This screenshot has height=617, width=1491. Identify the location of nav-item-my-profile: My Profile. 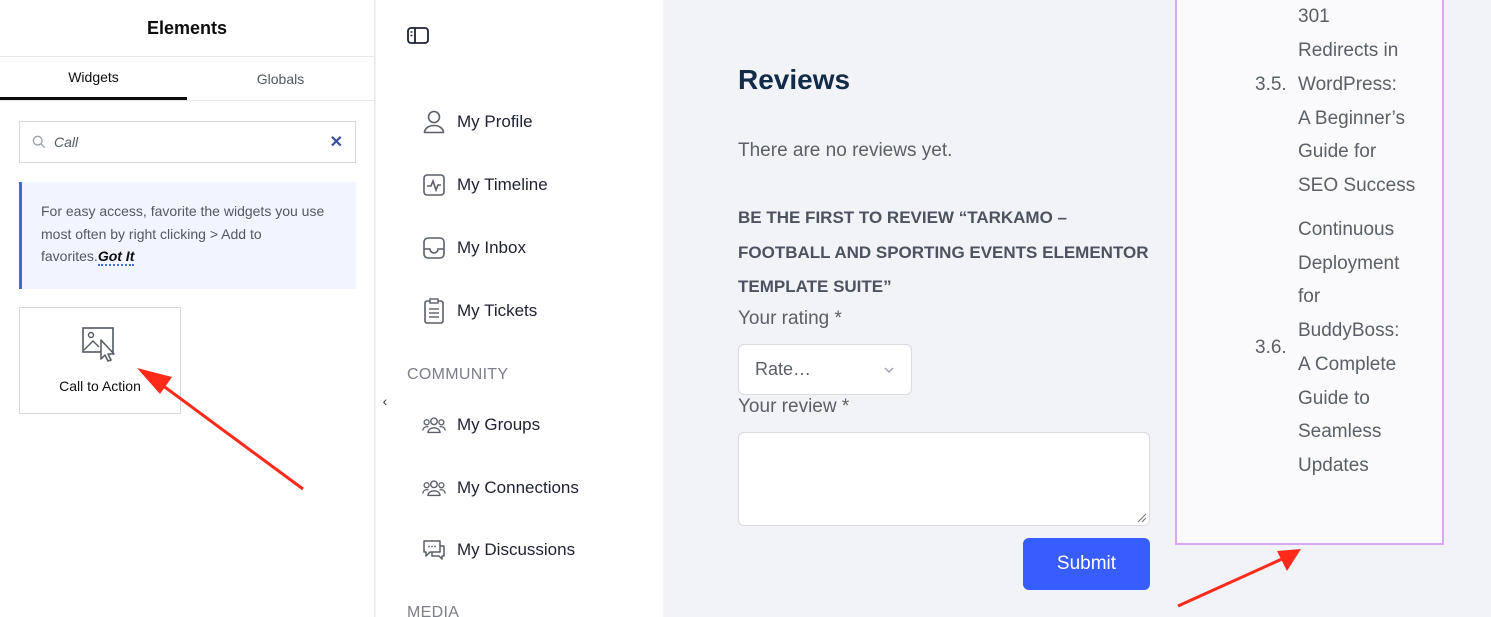
(477, 122).